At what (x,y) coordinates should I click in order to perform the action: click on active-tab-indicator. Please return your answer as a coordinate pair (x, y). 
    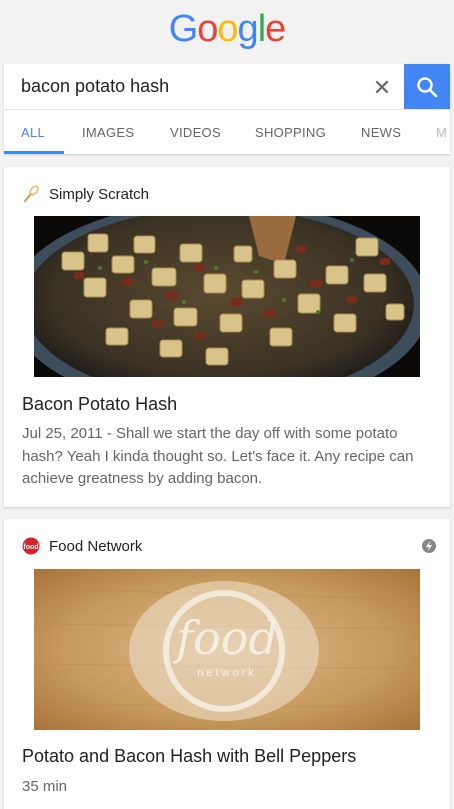
    Looking at the image, I should click on (34, 152).